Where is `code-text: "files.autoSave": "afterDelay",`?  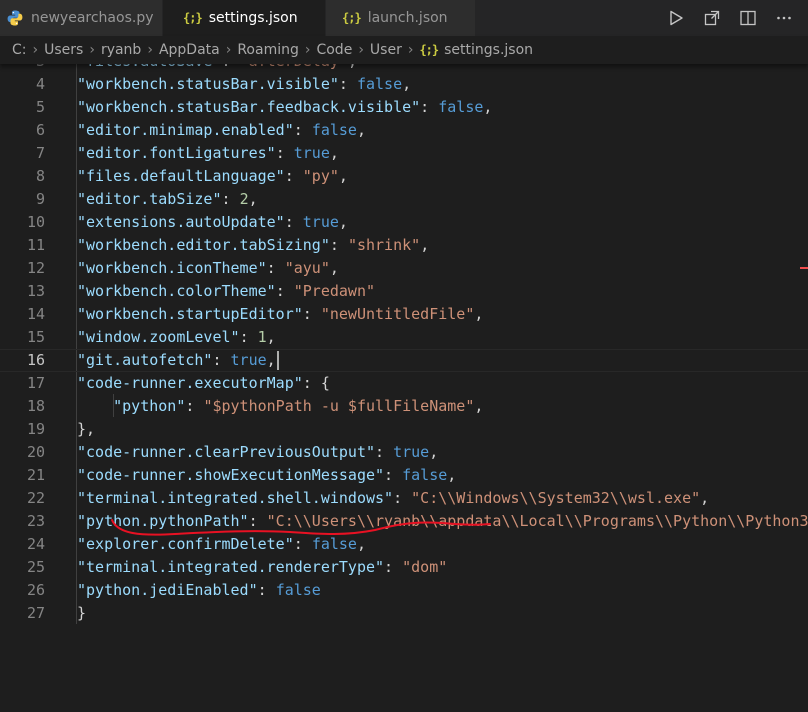
code-text: "files.autoSave": "afterDelay", is located at coordinates (217, 68).